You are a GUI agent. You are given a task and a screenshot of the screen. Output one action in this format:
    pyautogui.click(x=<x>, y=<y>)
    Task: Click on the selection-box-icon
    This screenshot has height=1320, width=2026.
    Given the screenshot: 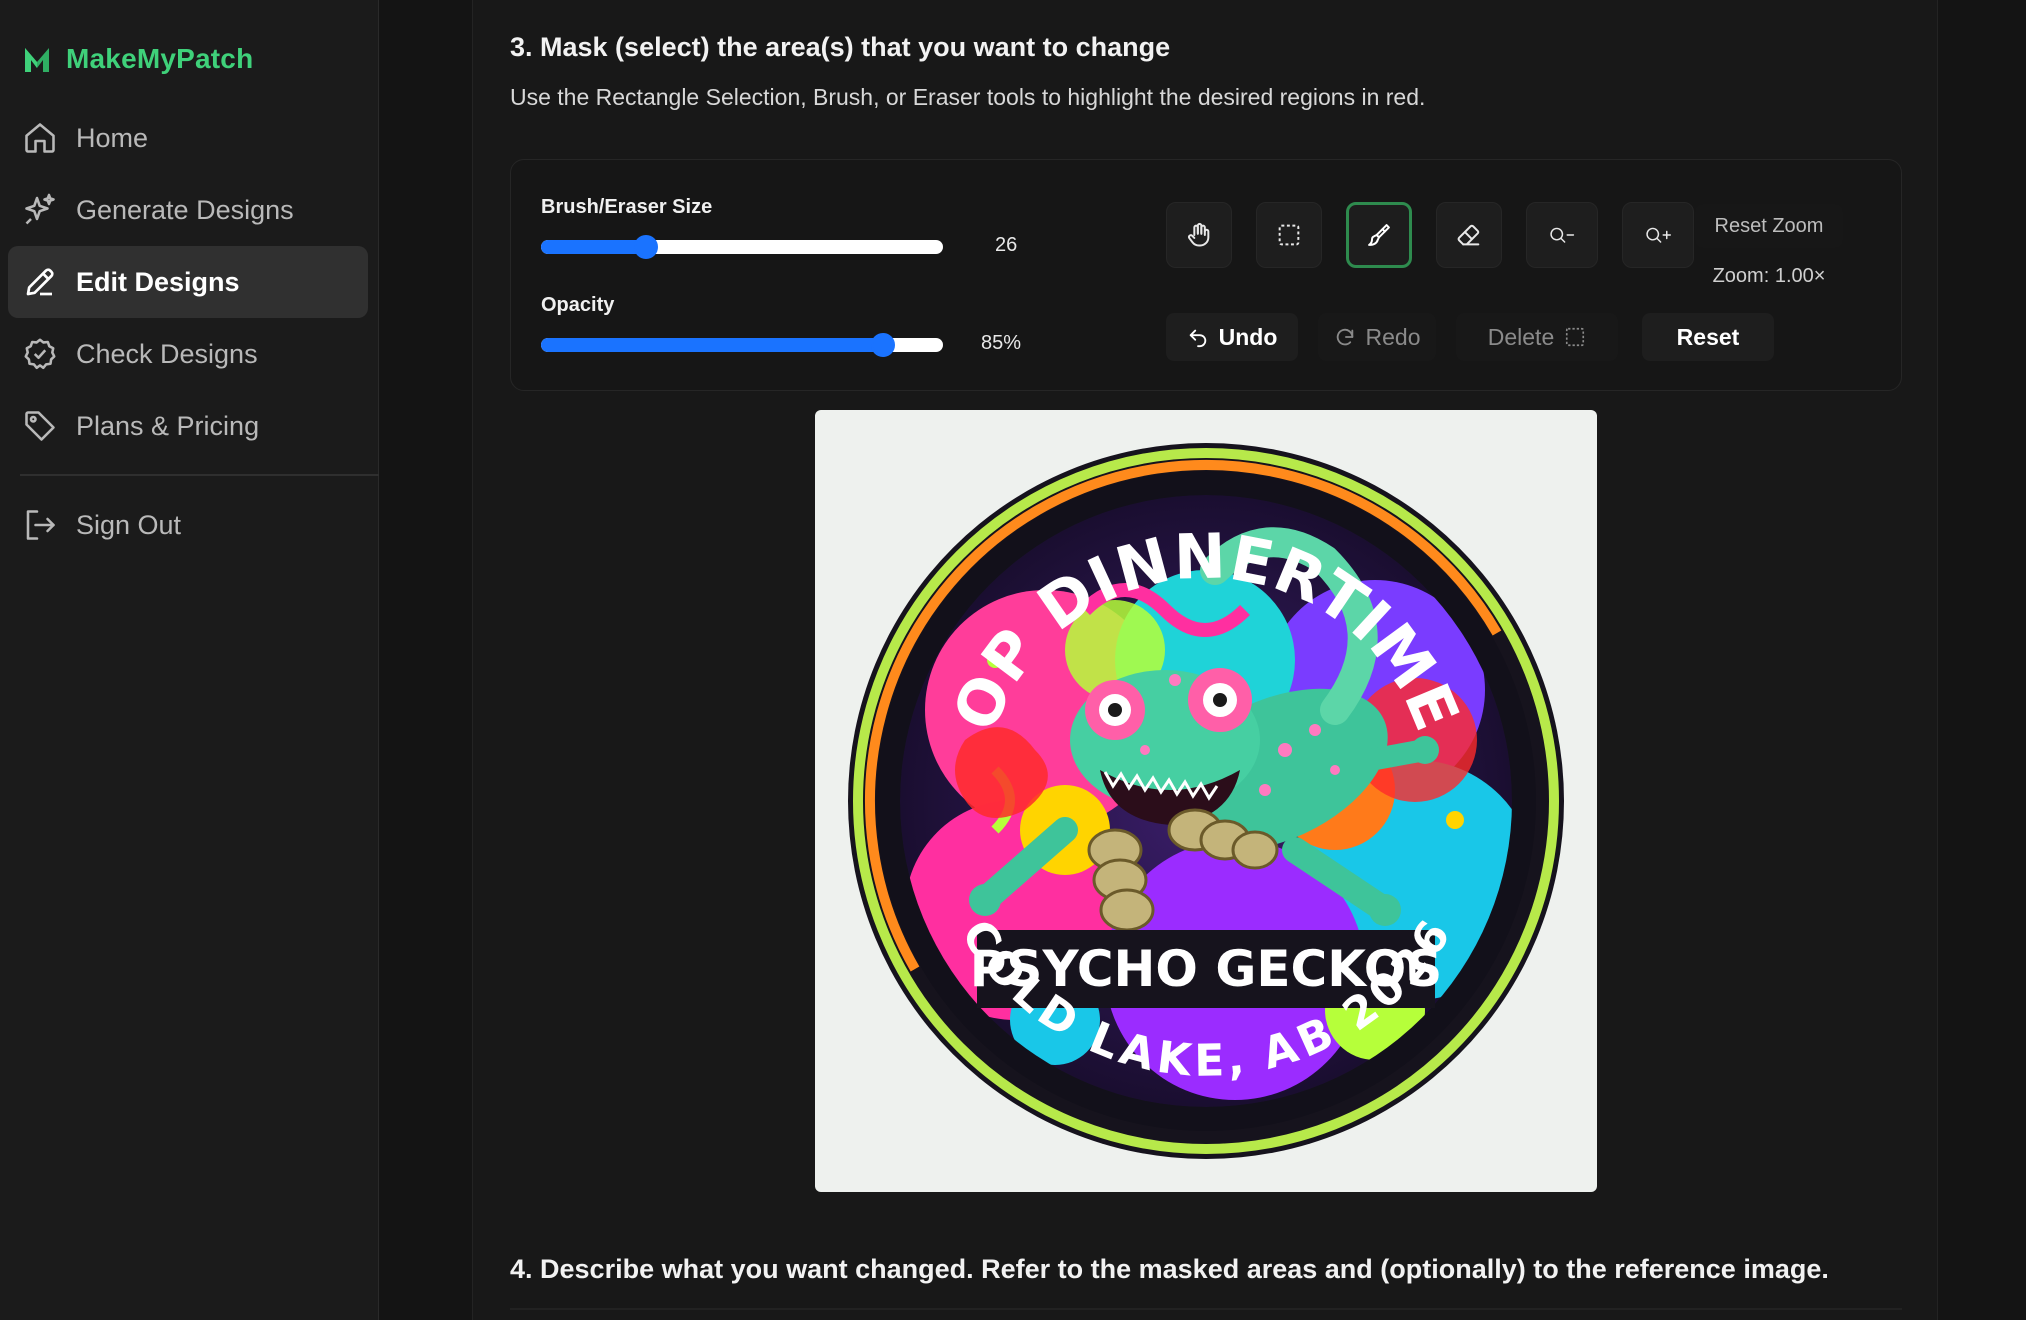 What is the action you would take?
    pyautogui.click(x=1575, y=337)
    